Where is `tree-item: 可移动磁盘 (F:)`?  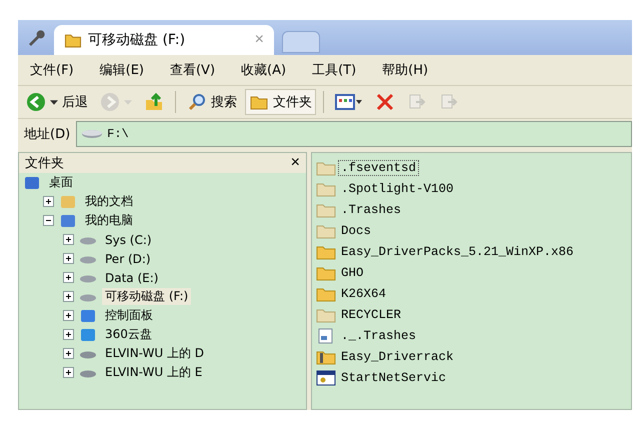
tree-item: 可移动磁盘 (F:) is located at coordinates (147, 296).